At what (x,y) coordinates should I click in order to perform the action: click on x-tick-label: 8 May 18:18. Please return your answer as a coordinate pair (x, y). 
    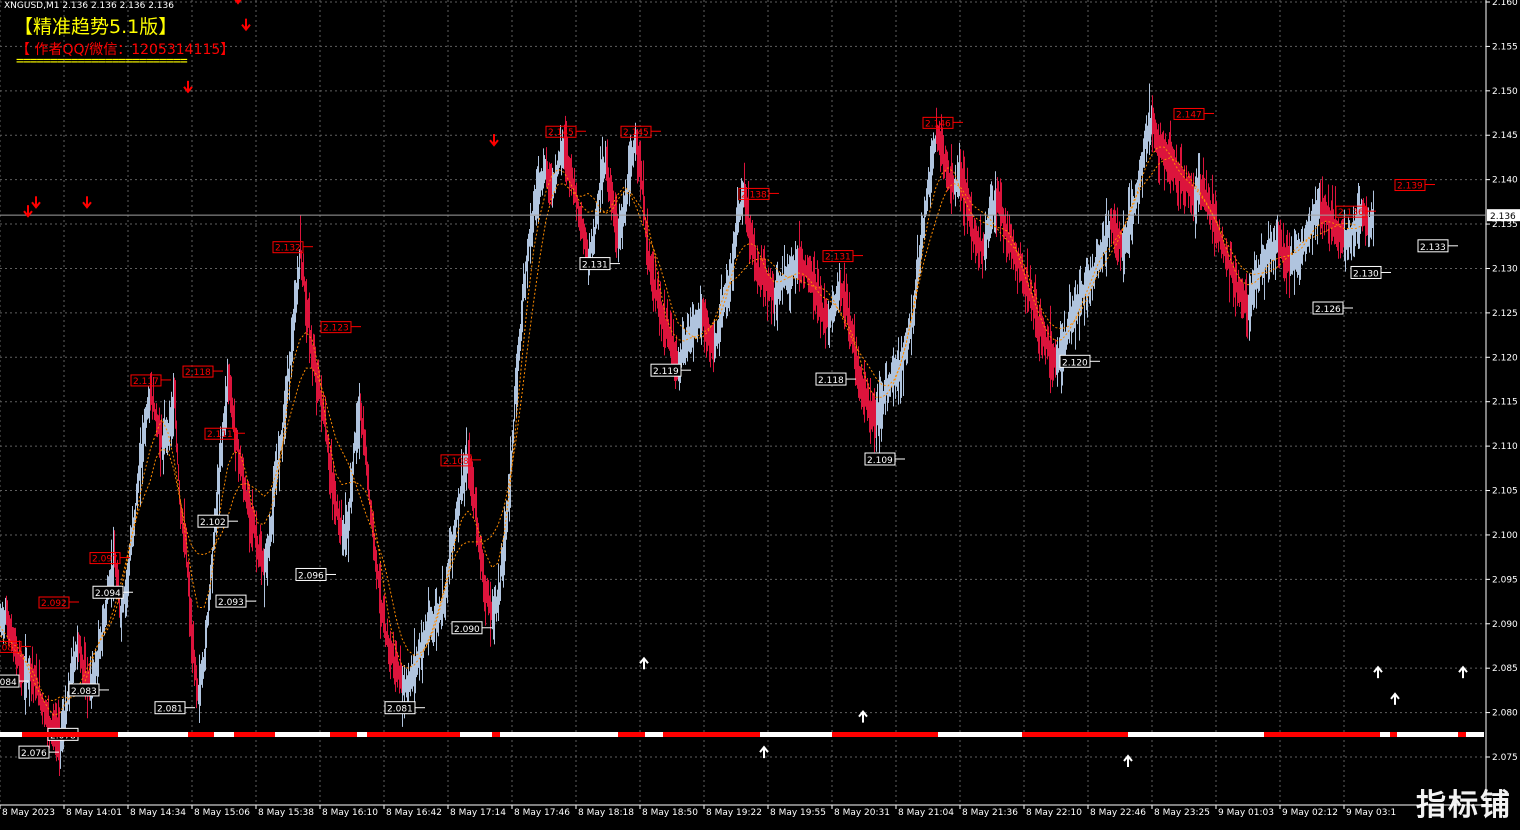
    Looking at the image, I should click on (606, 813).